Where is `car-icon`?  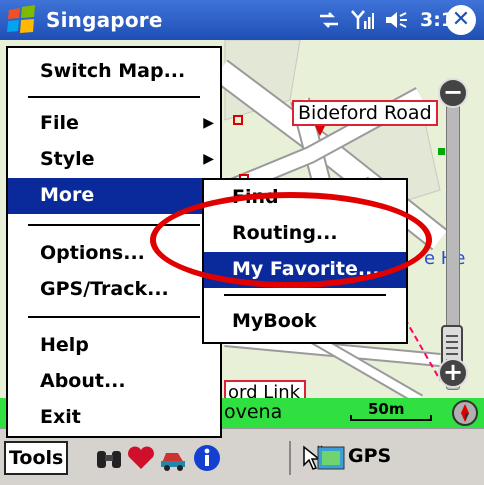
car-icon is located at coordinates (173, 458).